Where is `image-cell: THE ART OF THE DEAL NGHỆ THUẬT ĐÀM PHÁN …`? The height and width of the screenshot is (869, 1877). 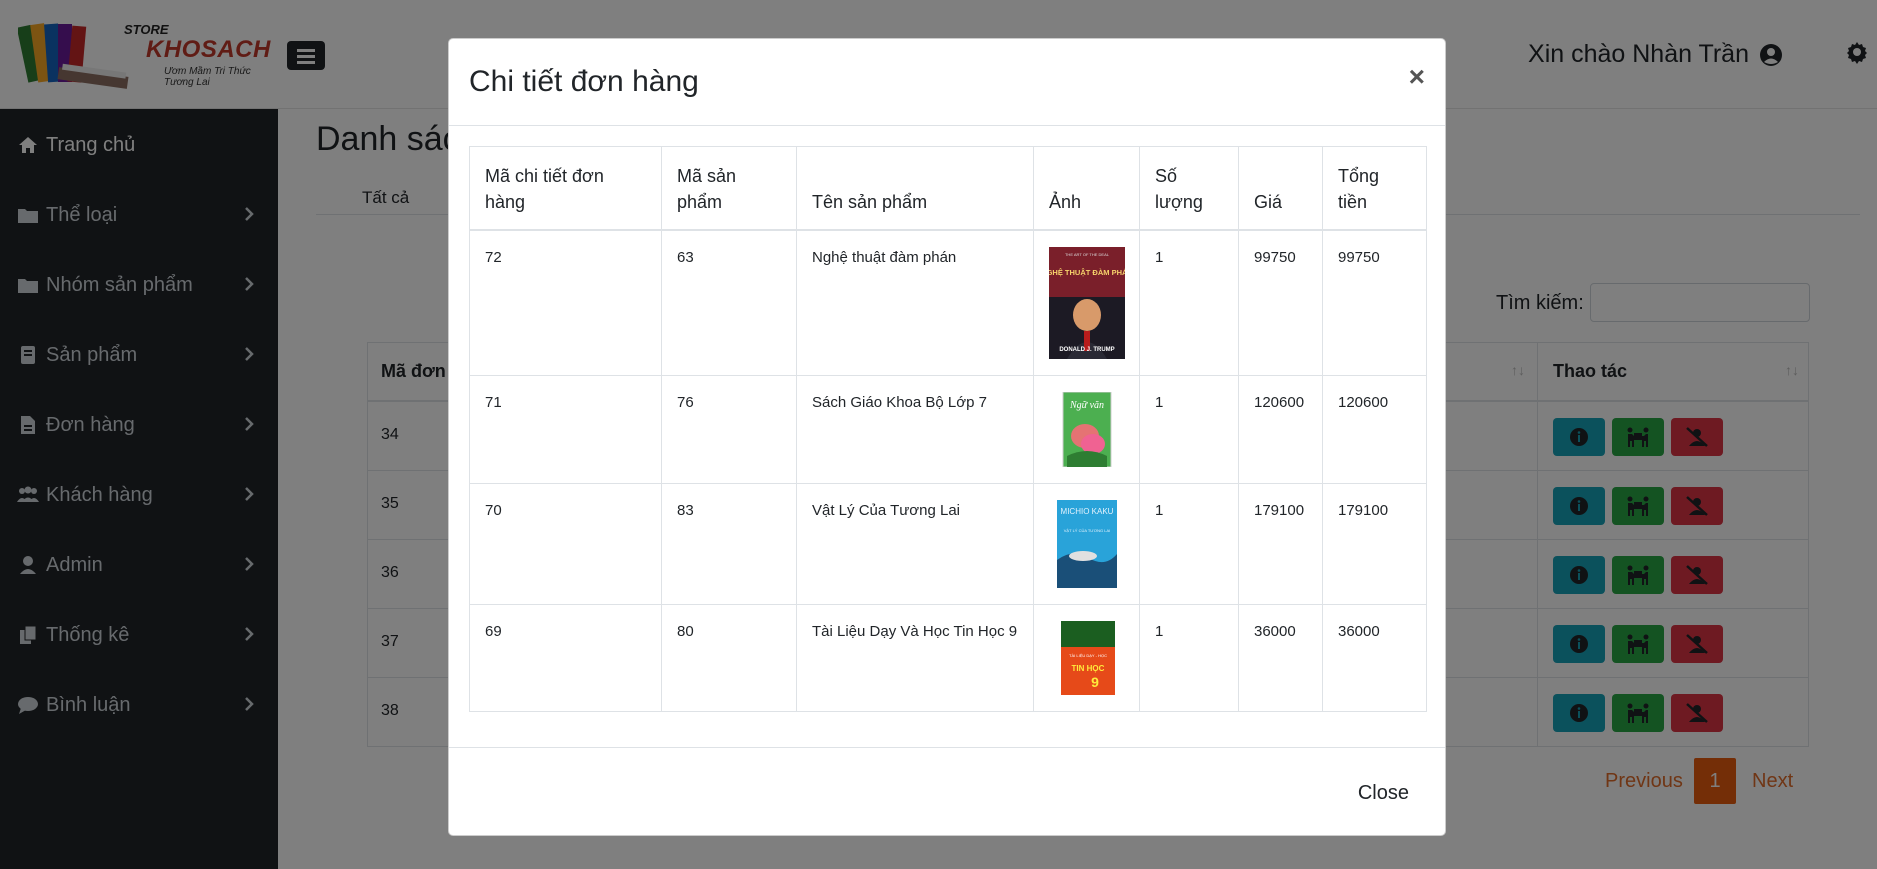
image-cell: THE ART OF THE DEAL NGHỆ THUẬT ĐÀM PHÁN … is located at coordinates (1086, 302).